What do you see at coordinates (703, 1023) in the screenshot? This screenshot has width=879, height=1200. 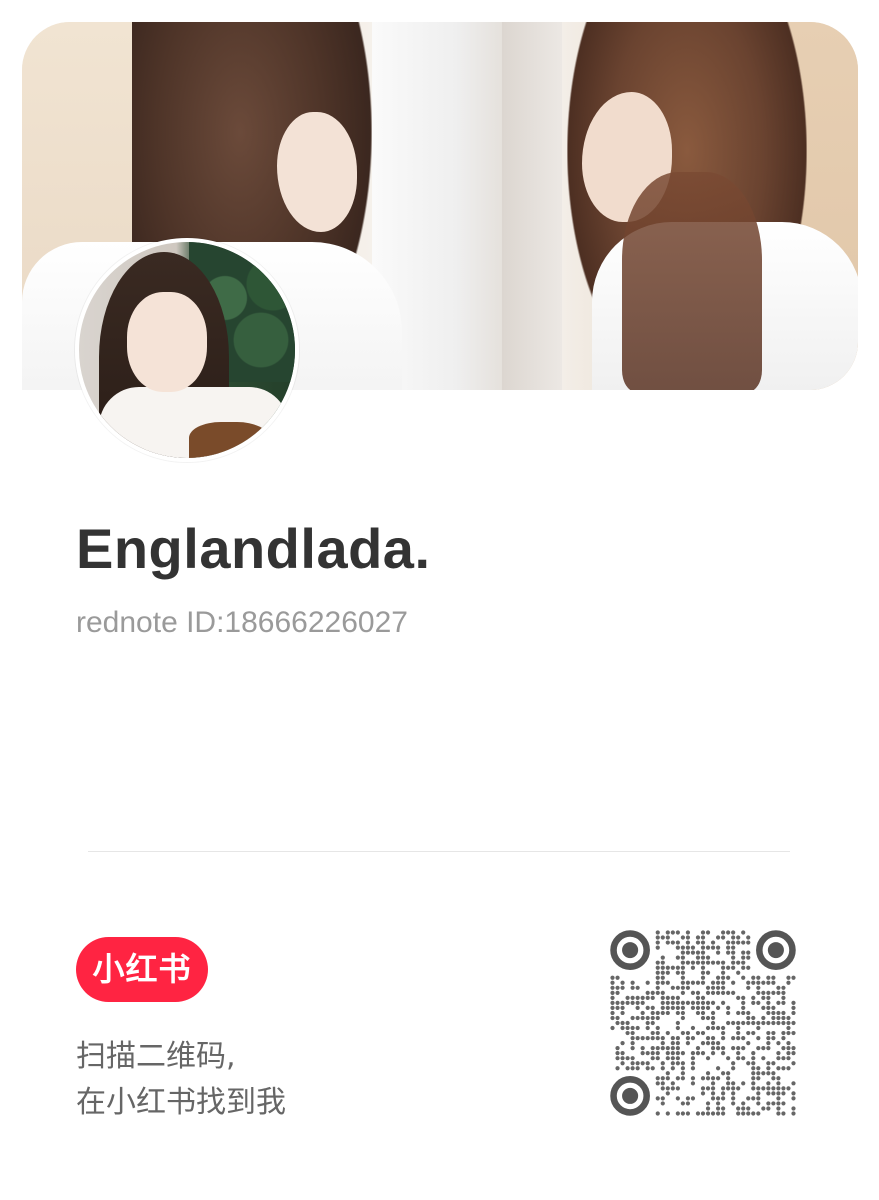 I see `qr-code-icon` at bounding box center [703, 1023].